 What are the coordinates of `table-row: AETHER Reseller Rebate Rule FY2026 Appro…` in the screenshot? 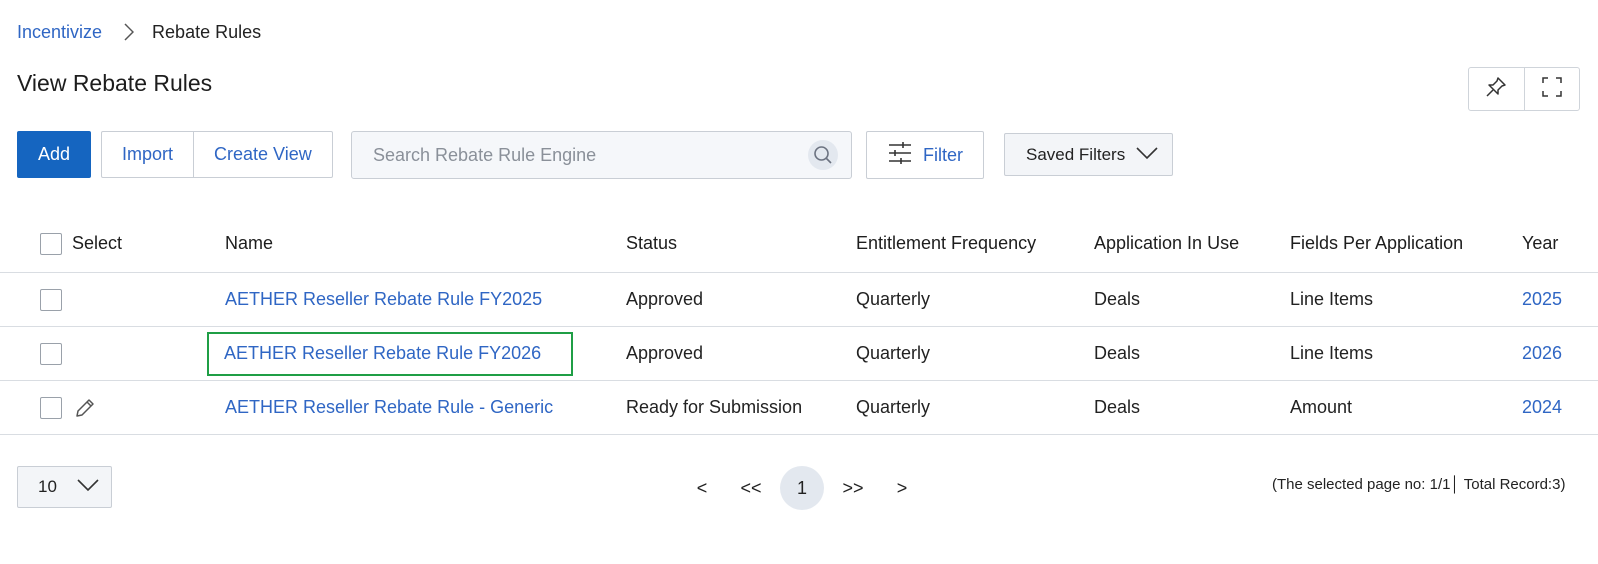 It's located at (799, 354).